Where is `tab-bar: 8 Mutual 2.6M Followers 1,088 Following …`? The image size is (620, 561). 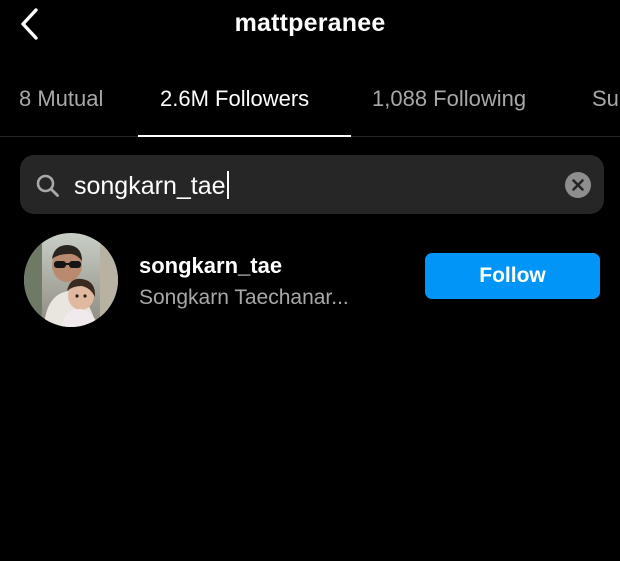
tab-bar: 8 Mutual 2.6M Followers 1,088 Following … is located at coordinates (310, 108).